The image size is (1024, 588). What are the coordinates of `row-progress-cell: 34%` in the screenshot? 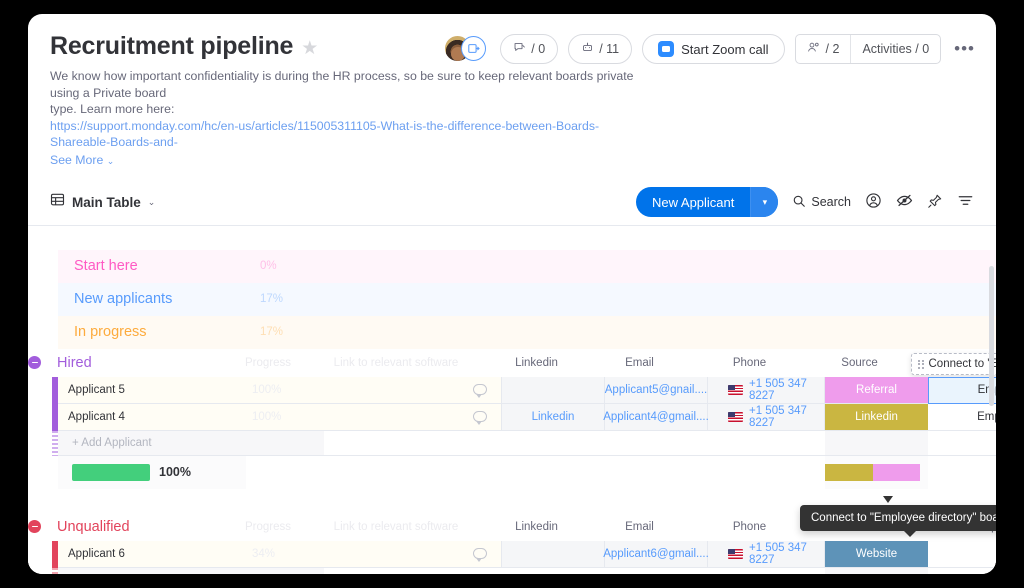 It's located at (285, 554).